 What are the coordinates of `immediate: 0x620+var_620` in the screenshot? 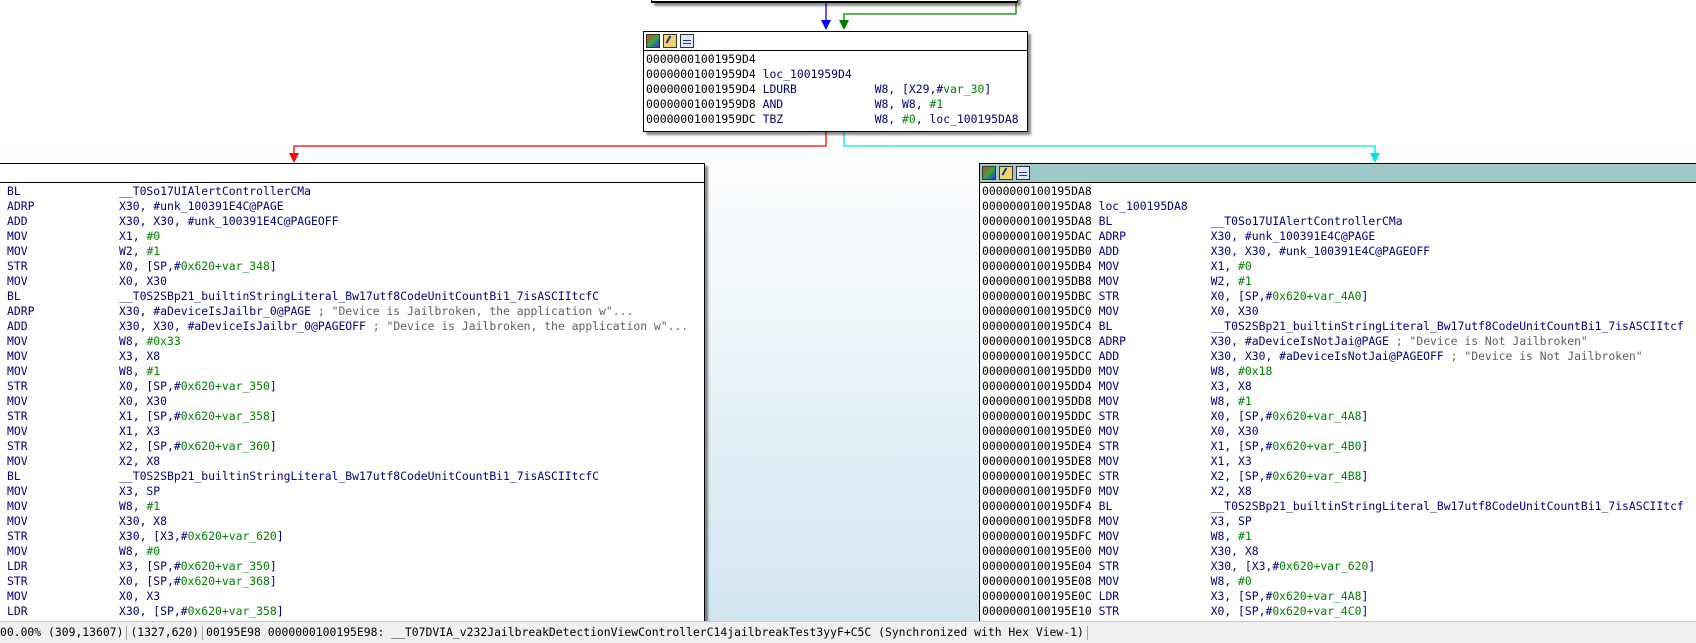 It's located at (232, 536).